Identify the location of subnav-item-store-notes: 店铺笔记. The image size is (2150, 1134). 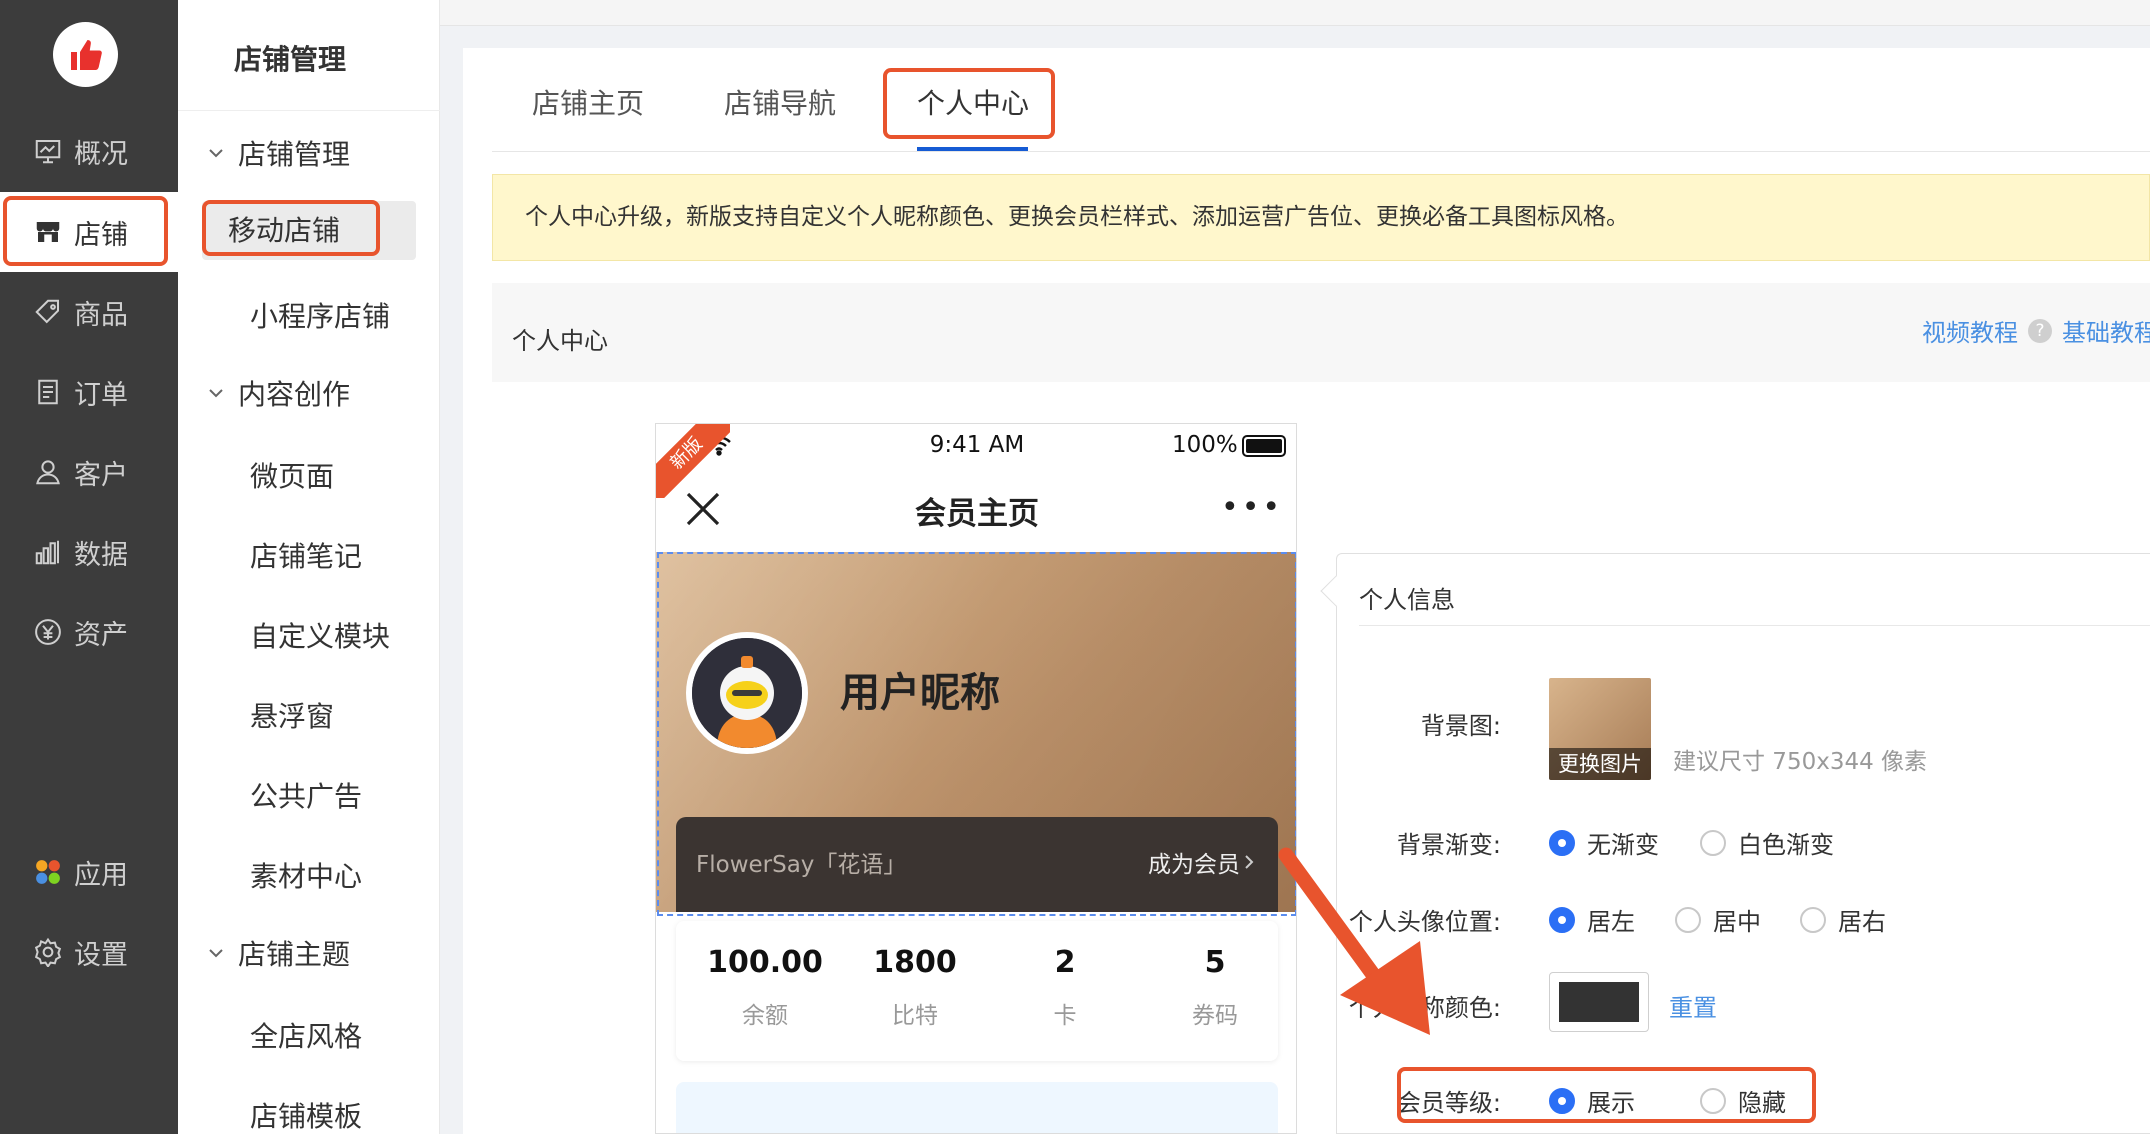
(306, 555).